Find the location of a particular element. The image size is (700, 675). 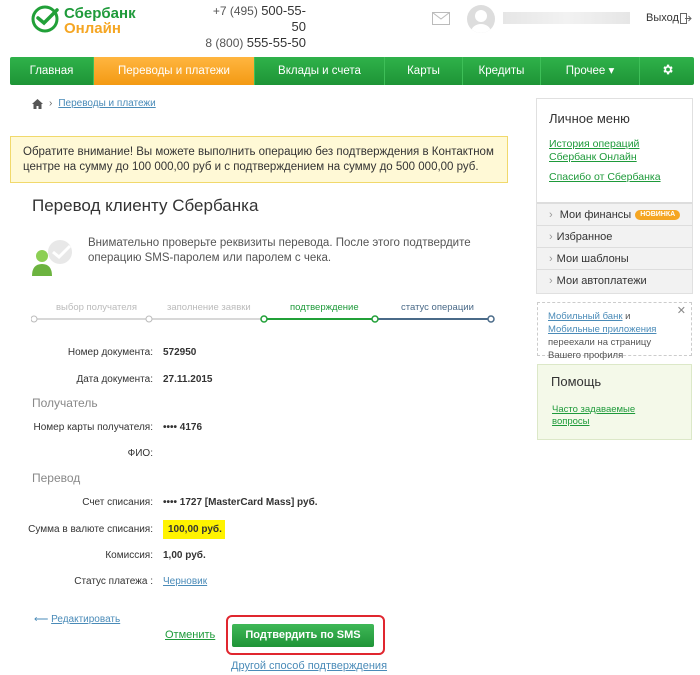

edit-link-label: Редактировать is located at coordinates (86, 619).